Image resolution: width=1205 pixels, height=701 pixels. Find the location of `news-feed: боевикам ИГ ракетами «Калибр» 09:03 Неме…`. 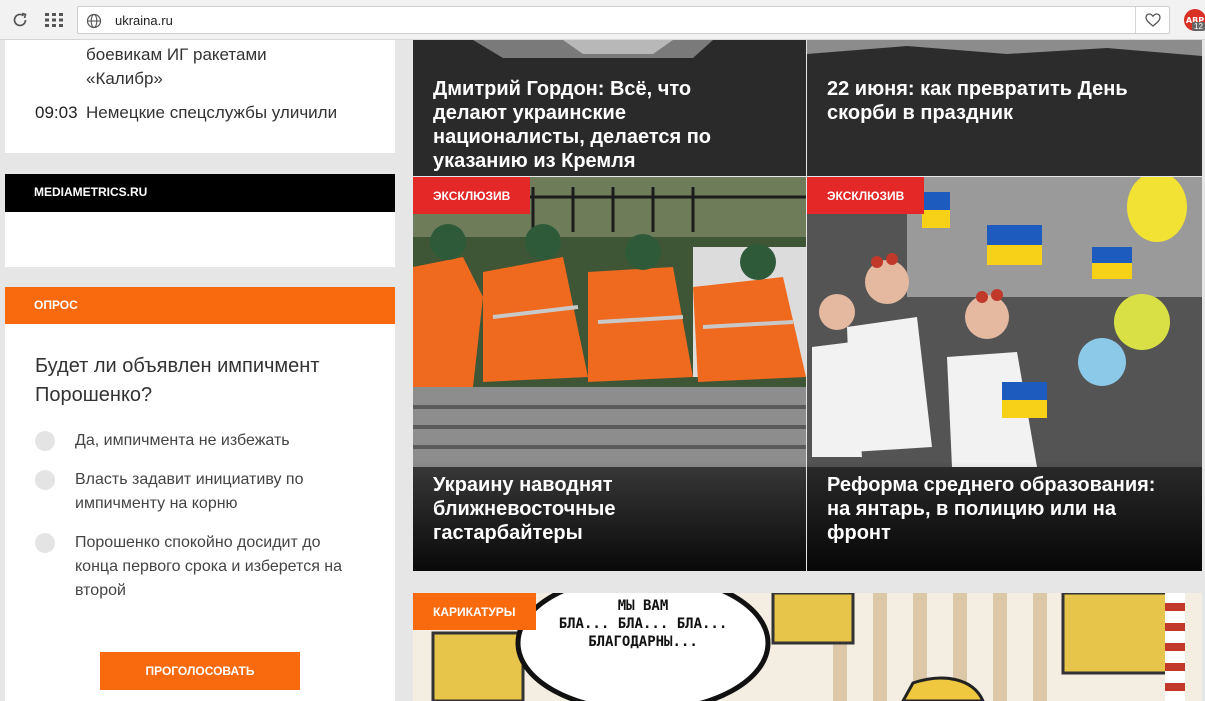

news-feed: боевикам ИГ ракетами «Калибр» 09:03 Неме… is located at coordinates (200, 96).